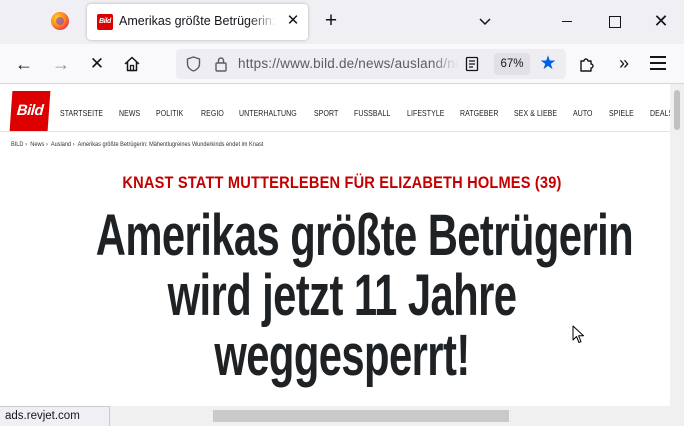  I want to click on status-panel: ads.revjet.com, so click(55, 416).